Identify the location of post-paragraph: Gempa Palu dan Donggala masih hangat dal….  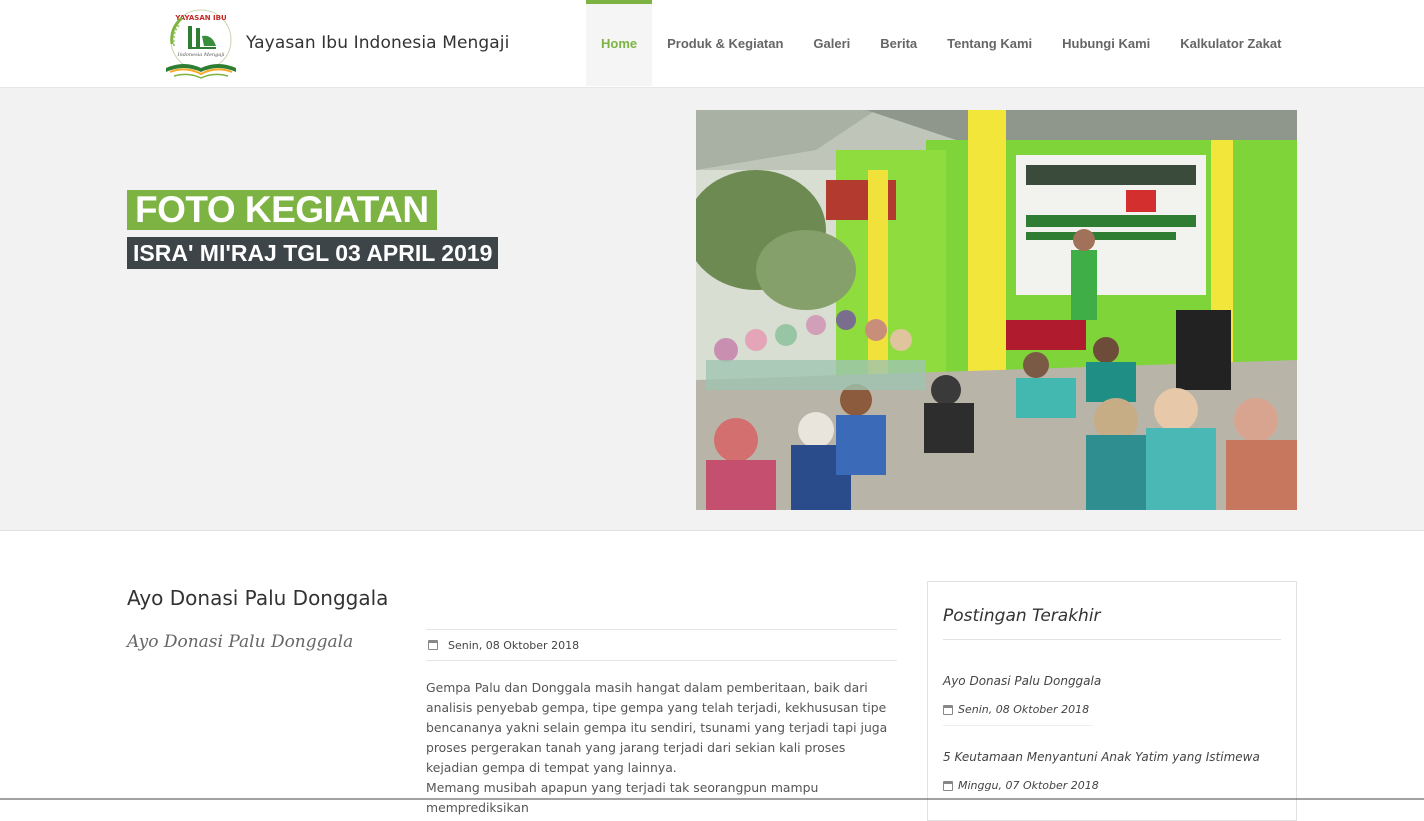
(657, 727).